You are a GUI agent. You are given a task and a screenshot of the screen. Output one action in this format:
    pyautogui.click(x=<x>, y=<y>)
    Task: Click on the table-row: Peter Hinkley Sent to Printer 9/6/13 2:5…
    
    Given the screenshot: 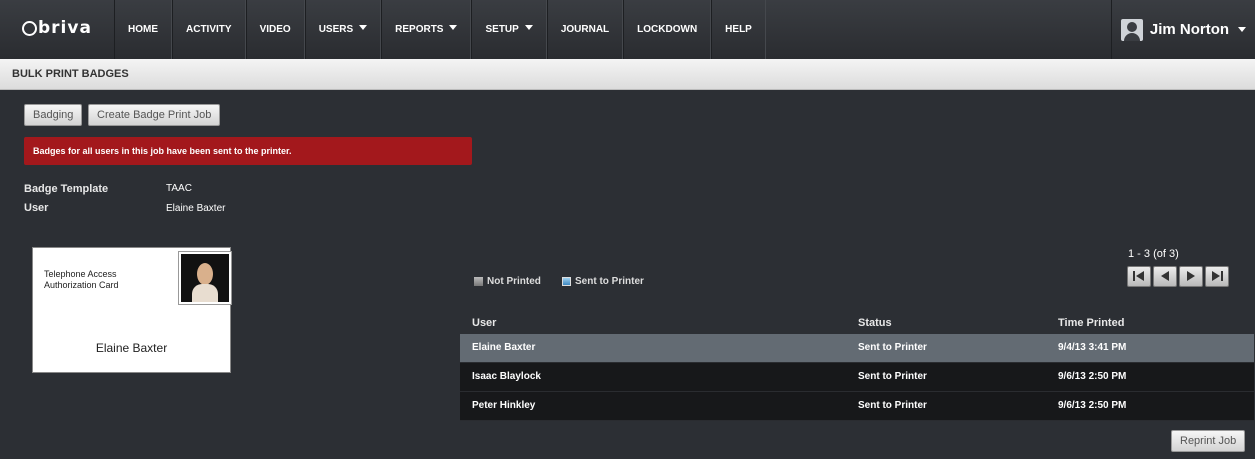 What is the action you would take?
    pyautogui.click(x=857, y=406)
    